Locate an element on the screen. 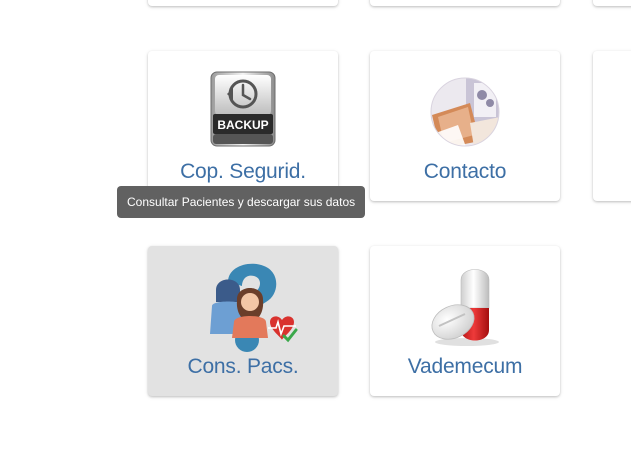 This screenshot has width=631, height=471. tile-backup-label: Cop. Segurid. is located at coordinates (243, 171).